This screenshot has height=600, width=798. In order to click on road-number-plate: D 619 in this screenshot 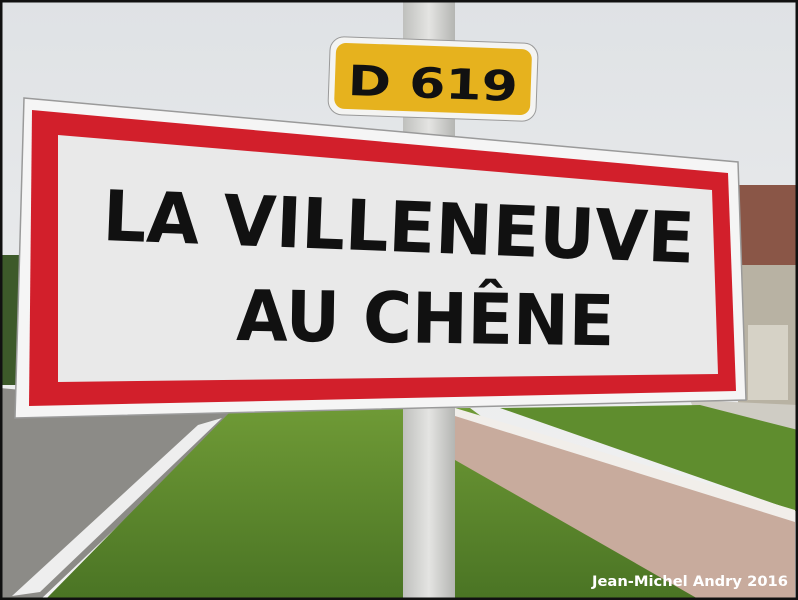, I will do `click(433, 79)`.